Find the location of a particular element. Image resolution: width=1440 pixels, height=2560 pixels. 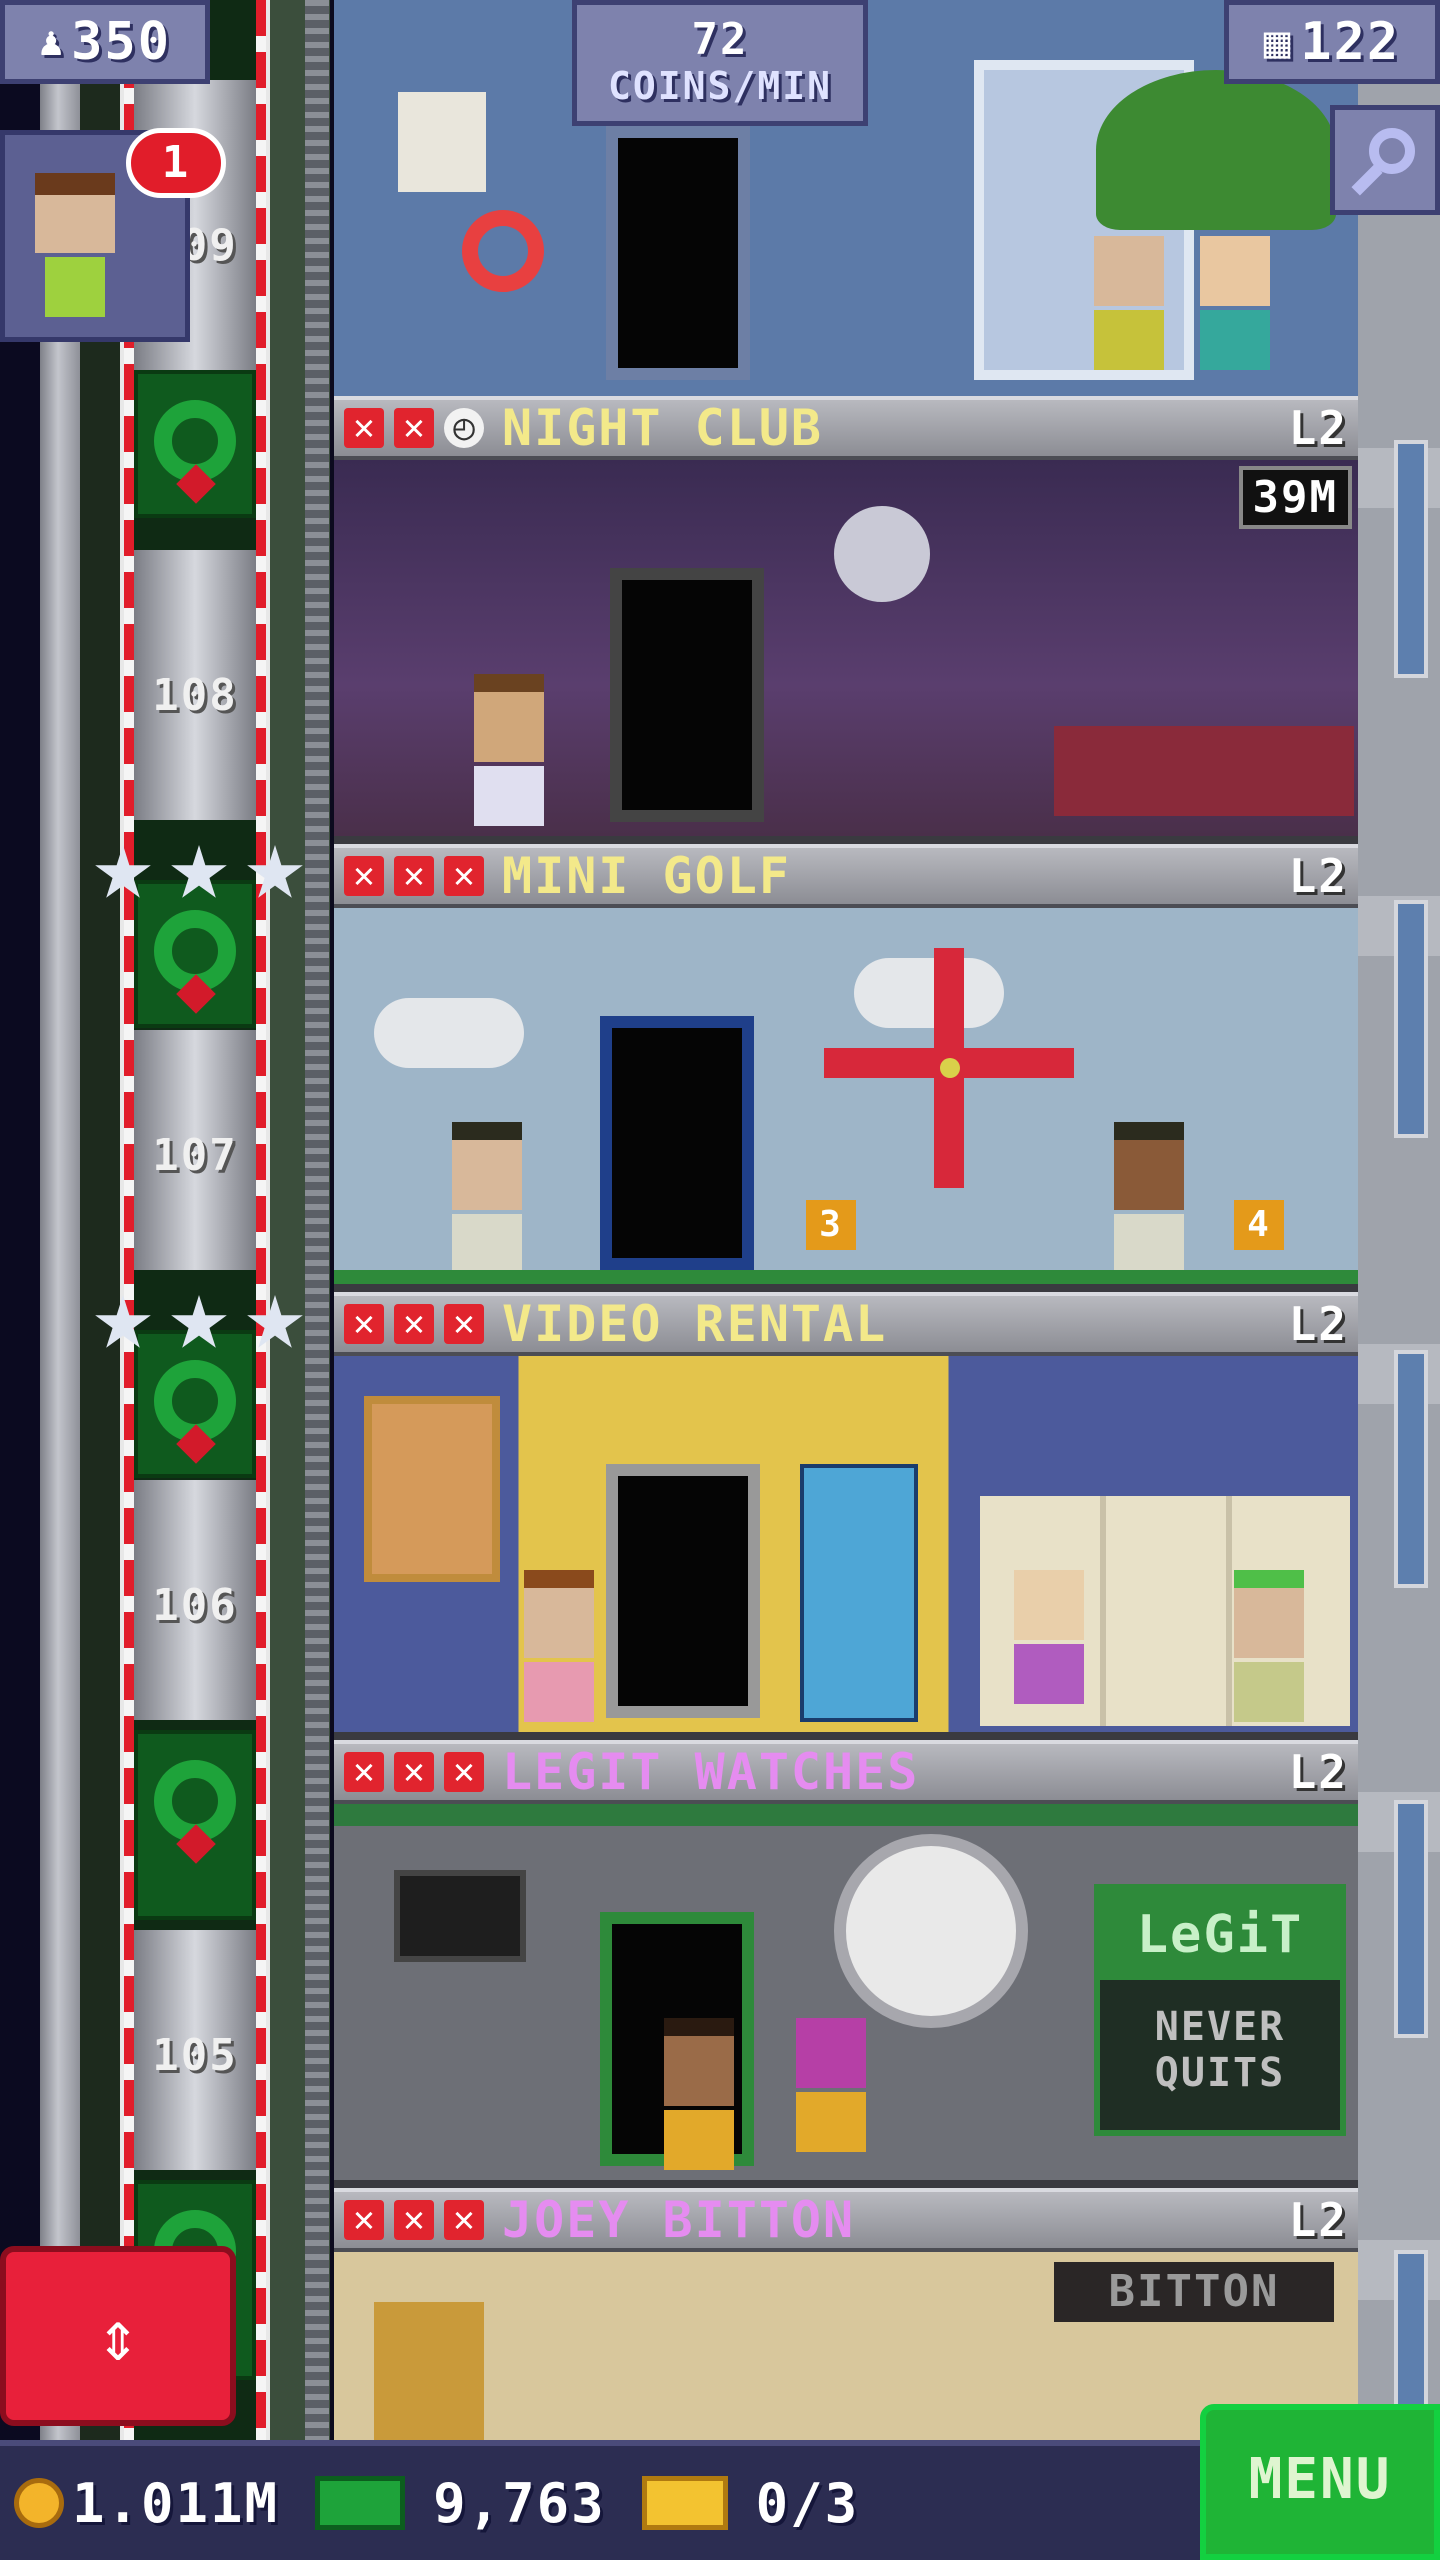

life-ring-icon is located at coordinates (503, 251).